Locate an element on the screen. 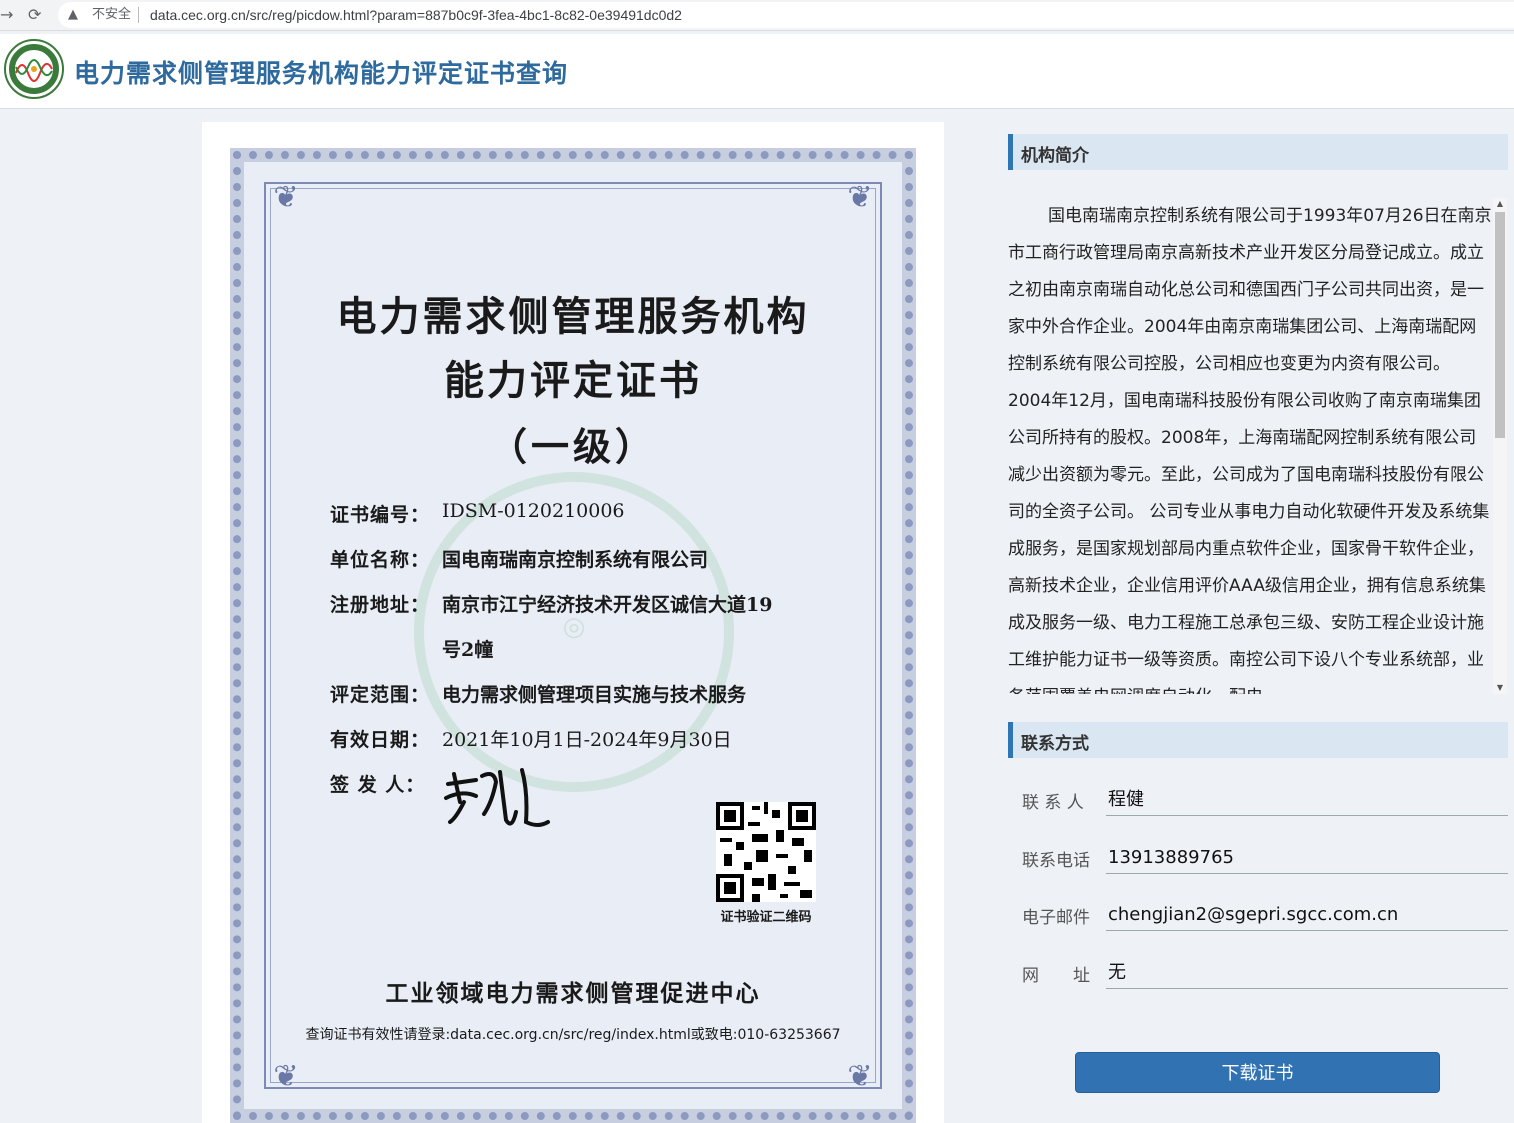  cert-field-signer: 签 发 人： is located at coordinates (386, 783).